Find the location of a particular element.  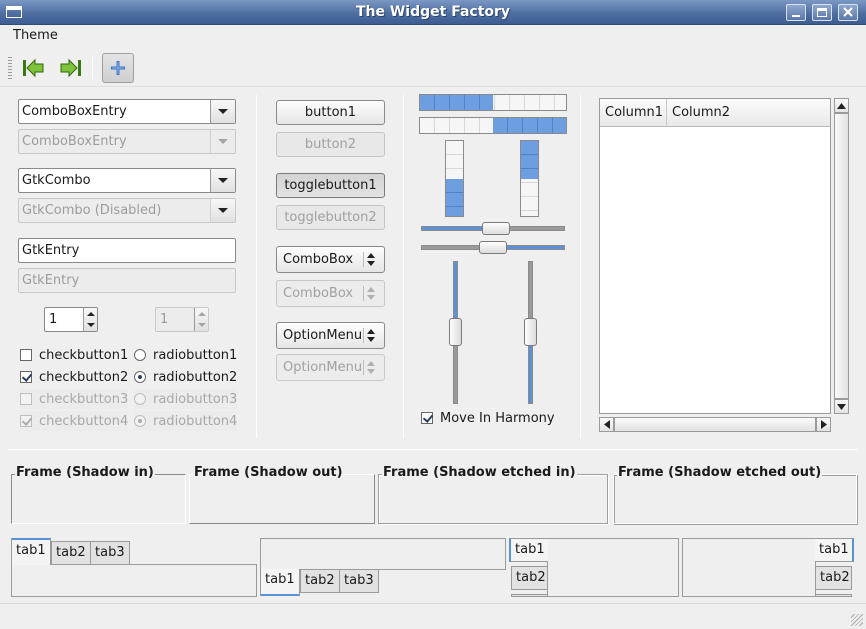

scroll-down-button is located at coordinates (841, 406).